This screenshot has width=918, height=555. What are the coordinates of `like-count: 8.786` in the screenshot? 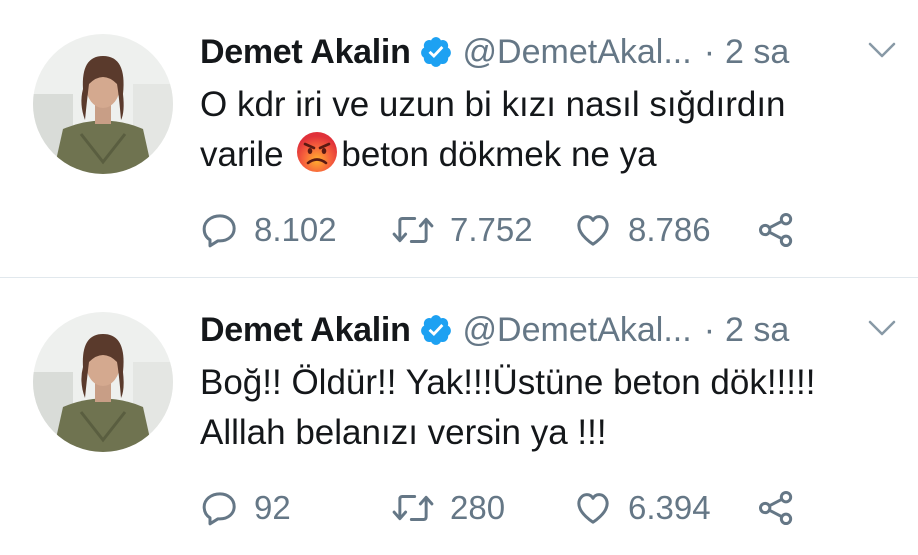 It's located at (669, 229).